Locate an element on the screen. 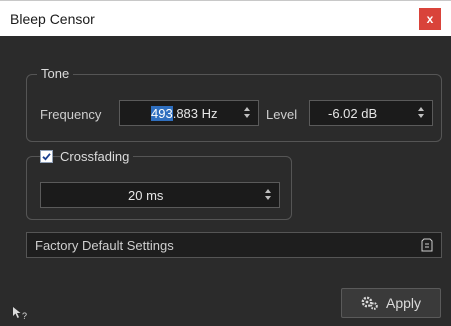 The width and height of the screenshot is (451, 326). close-icon: x is located at coordinates (430, 19).